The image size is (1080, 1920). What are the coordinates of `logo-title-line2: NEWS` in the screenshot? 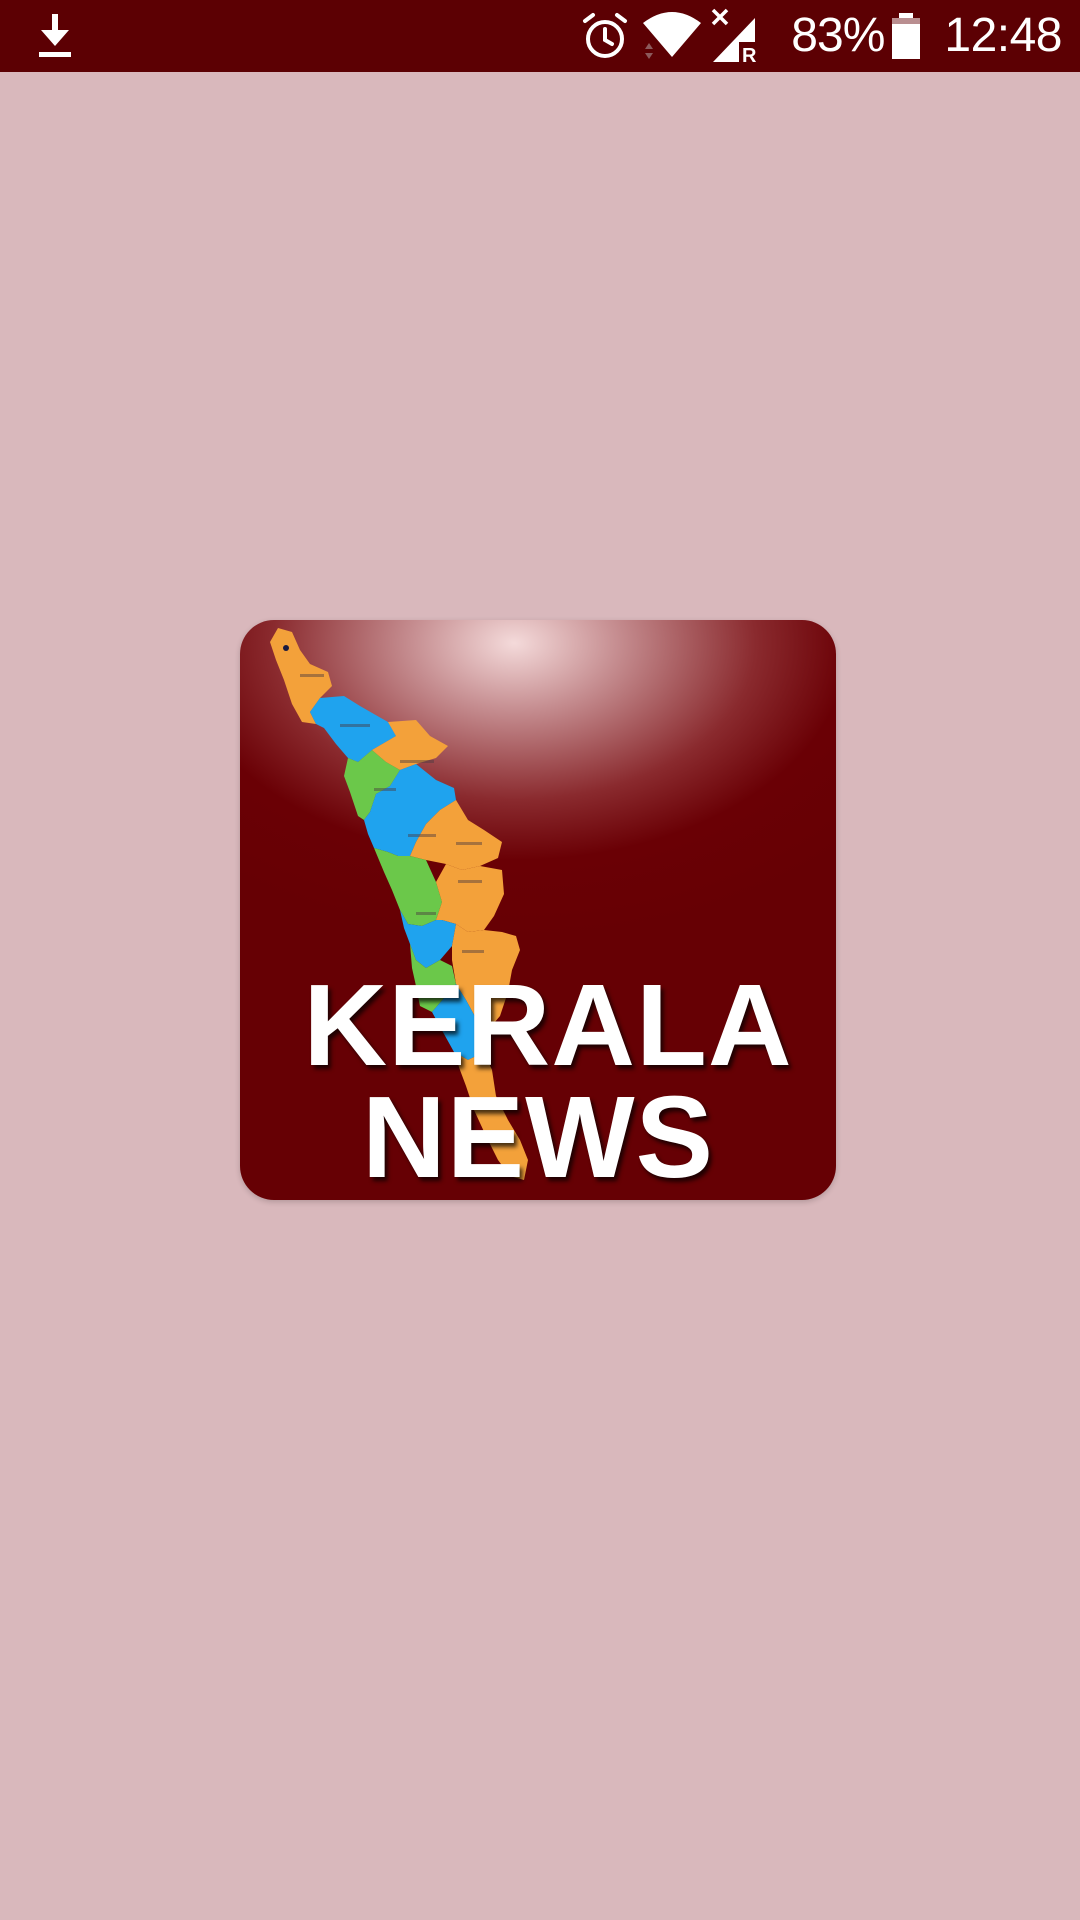 It's located at (538, 1136).